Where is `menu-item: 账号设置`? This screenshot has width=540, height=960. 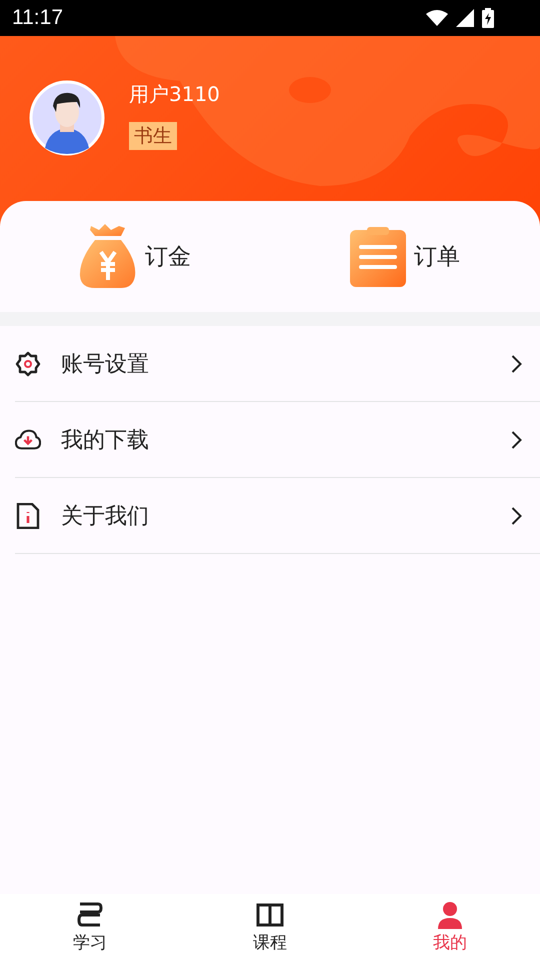 menu-item: 账号设置 is located at coordinates (277, 364).